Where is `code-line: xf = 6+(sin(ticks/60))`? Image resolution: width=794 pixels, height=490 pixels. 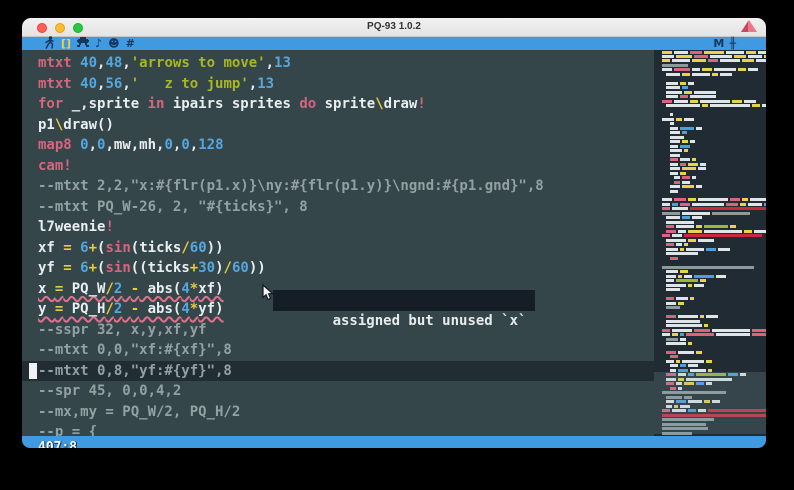 code-line: xf = 6+(sin(ticks/60)) is located at coordinates (338, 248).